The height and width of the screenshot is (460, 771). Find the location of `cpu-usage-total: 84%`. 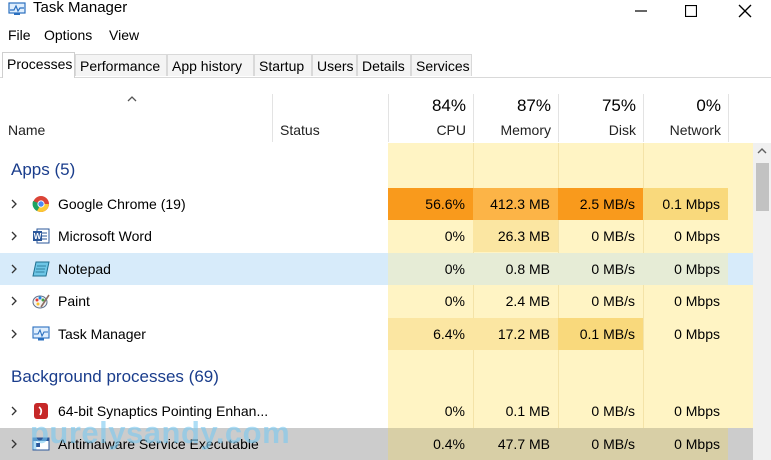

cpu-usage-total: 84% is located at coordinates (427, 106).